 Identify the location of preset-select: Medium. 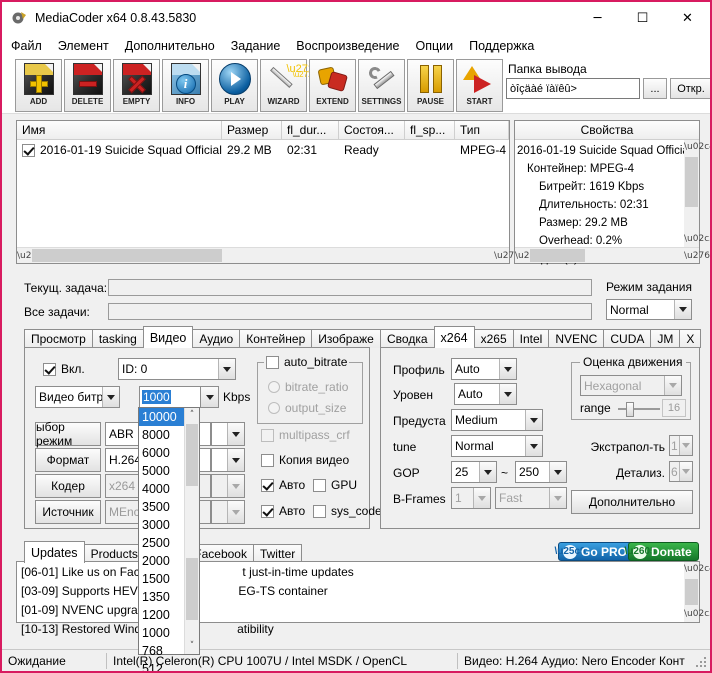
(497, 420).